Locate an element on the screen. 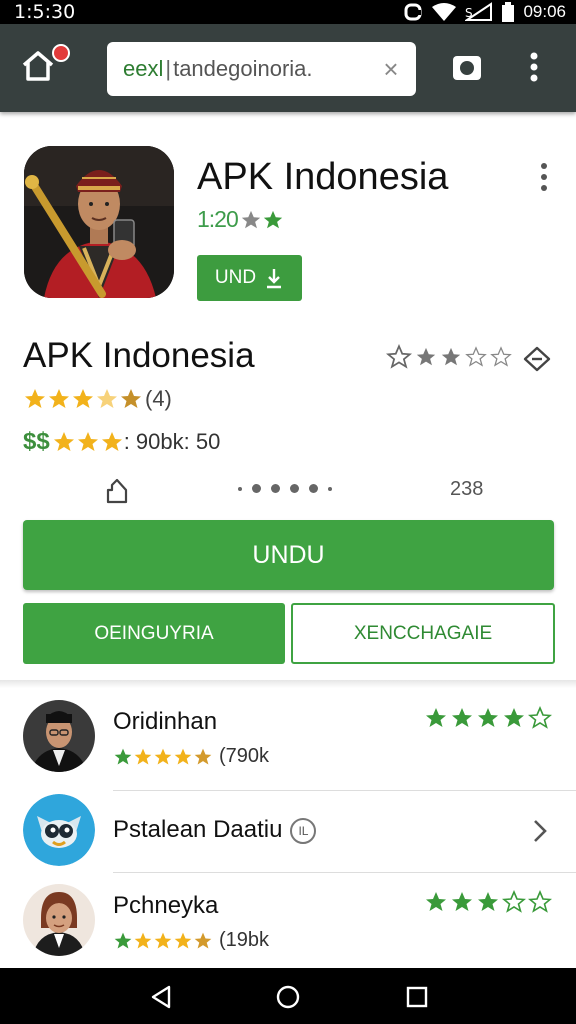  list-item: Oridinhan (790k is located at coordinates (288, 743).